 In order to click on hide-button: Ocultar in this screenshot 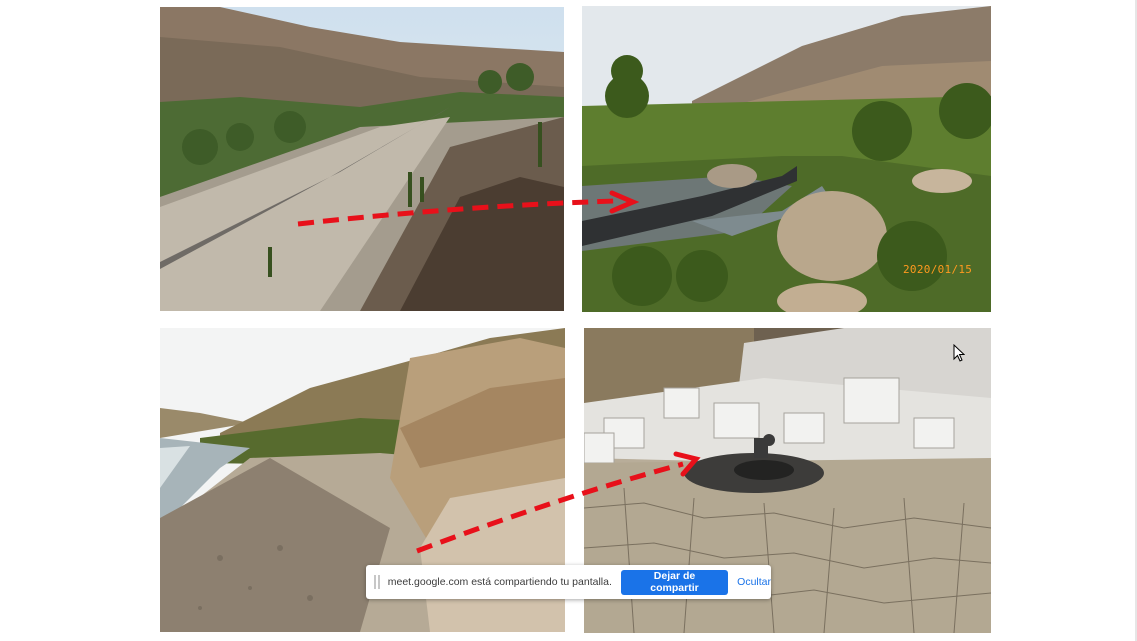, I will do `click(754, 582)`.